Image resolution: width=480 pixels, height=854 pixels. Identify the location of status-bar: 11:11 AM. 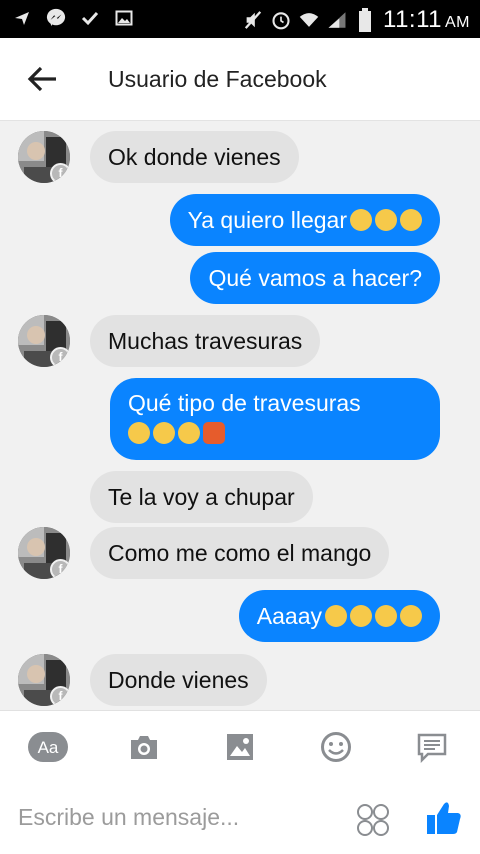
(240, 19).